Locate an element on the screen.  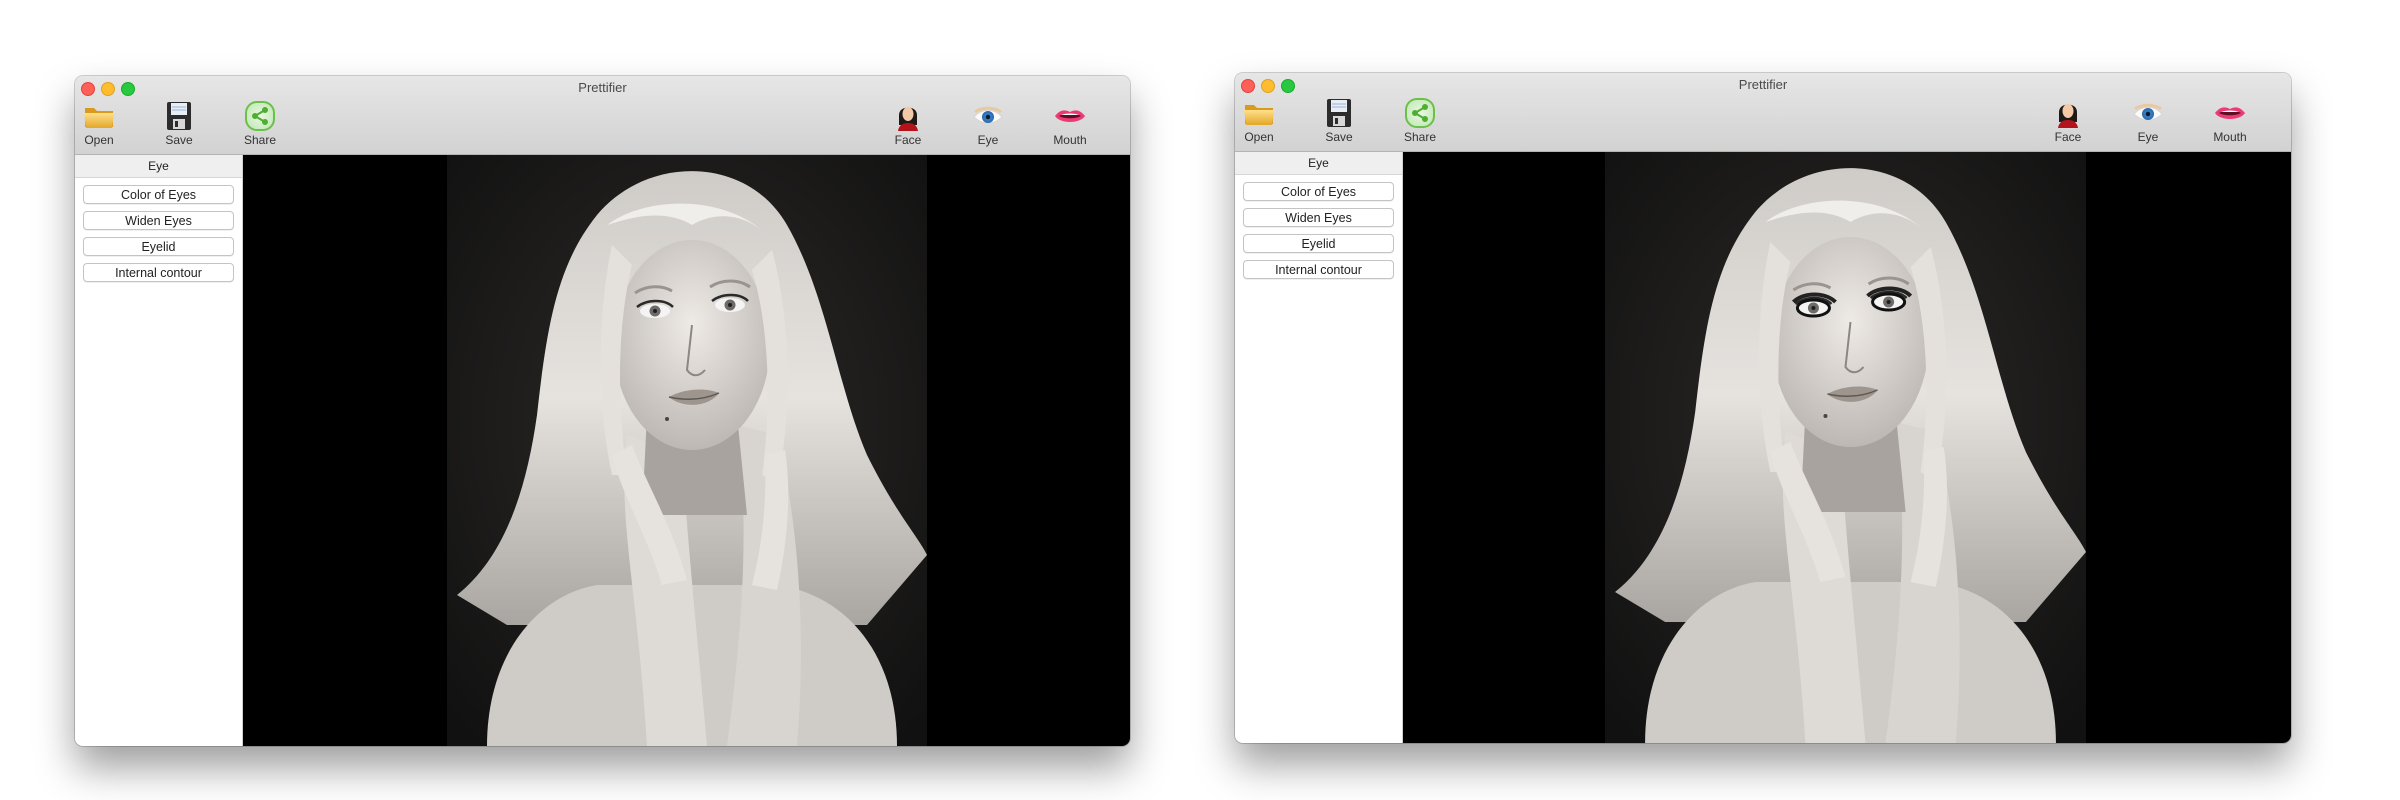
portrait-photo is located at coordinates (687, 450).